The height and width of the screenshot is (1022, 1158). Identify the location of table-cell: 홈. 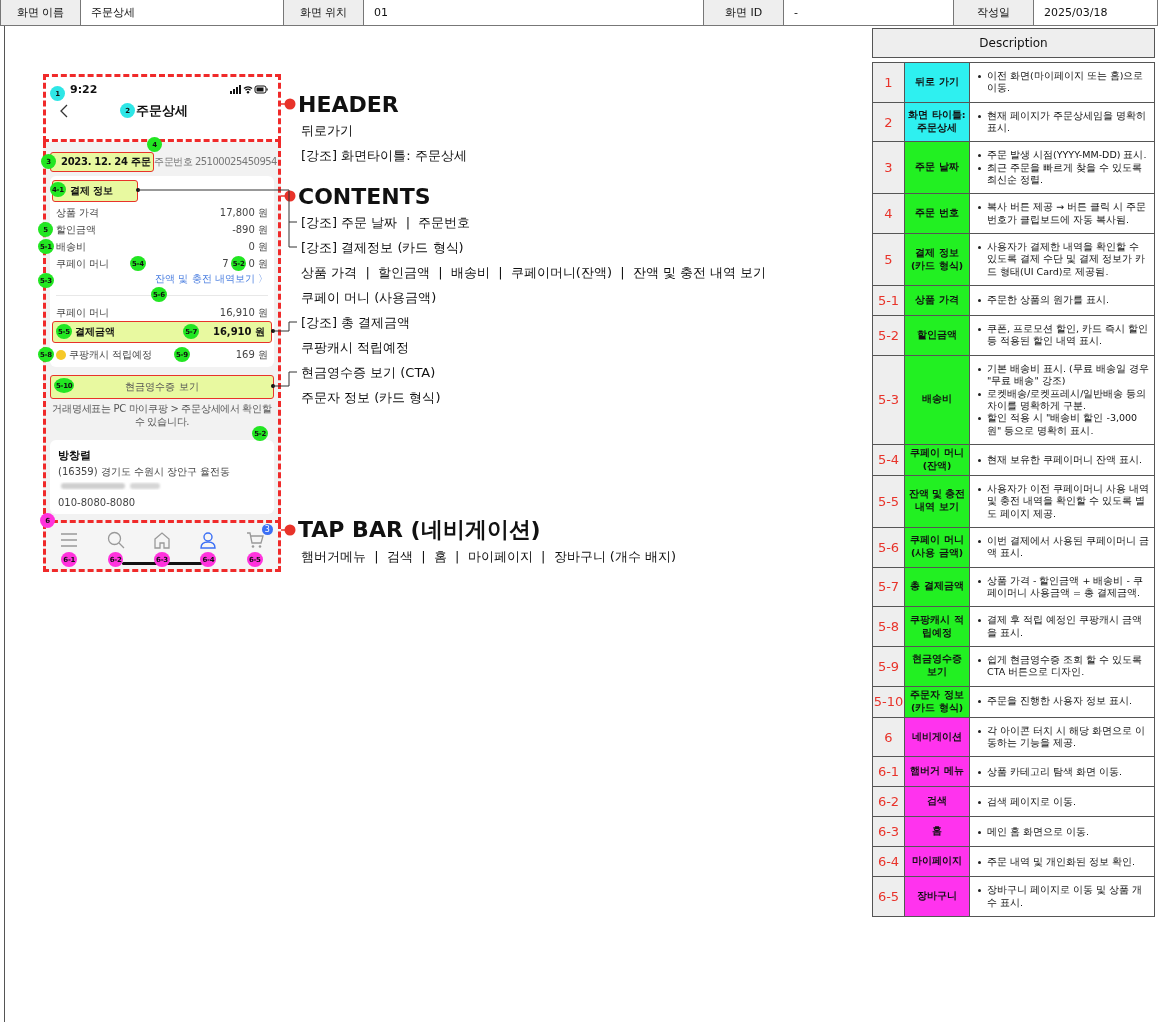
(937, 832).